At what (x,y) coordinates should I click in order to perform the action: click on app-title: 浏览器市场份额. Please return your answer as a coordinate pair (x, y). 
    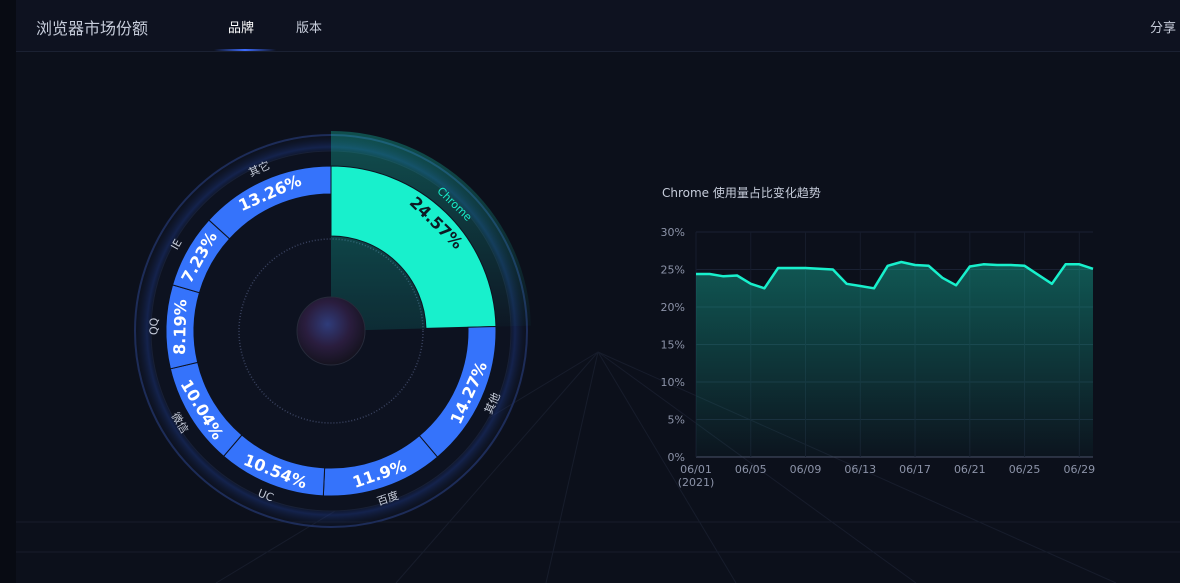
    Looking at the image, I should click on (92, 28).